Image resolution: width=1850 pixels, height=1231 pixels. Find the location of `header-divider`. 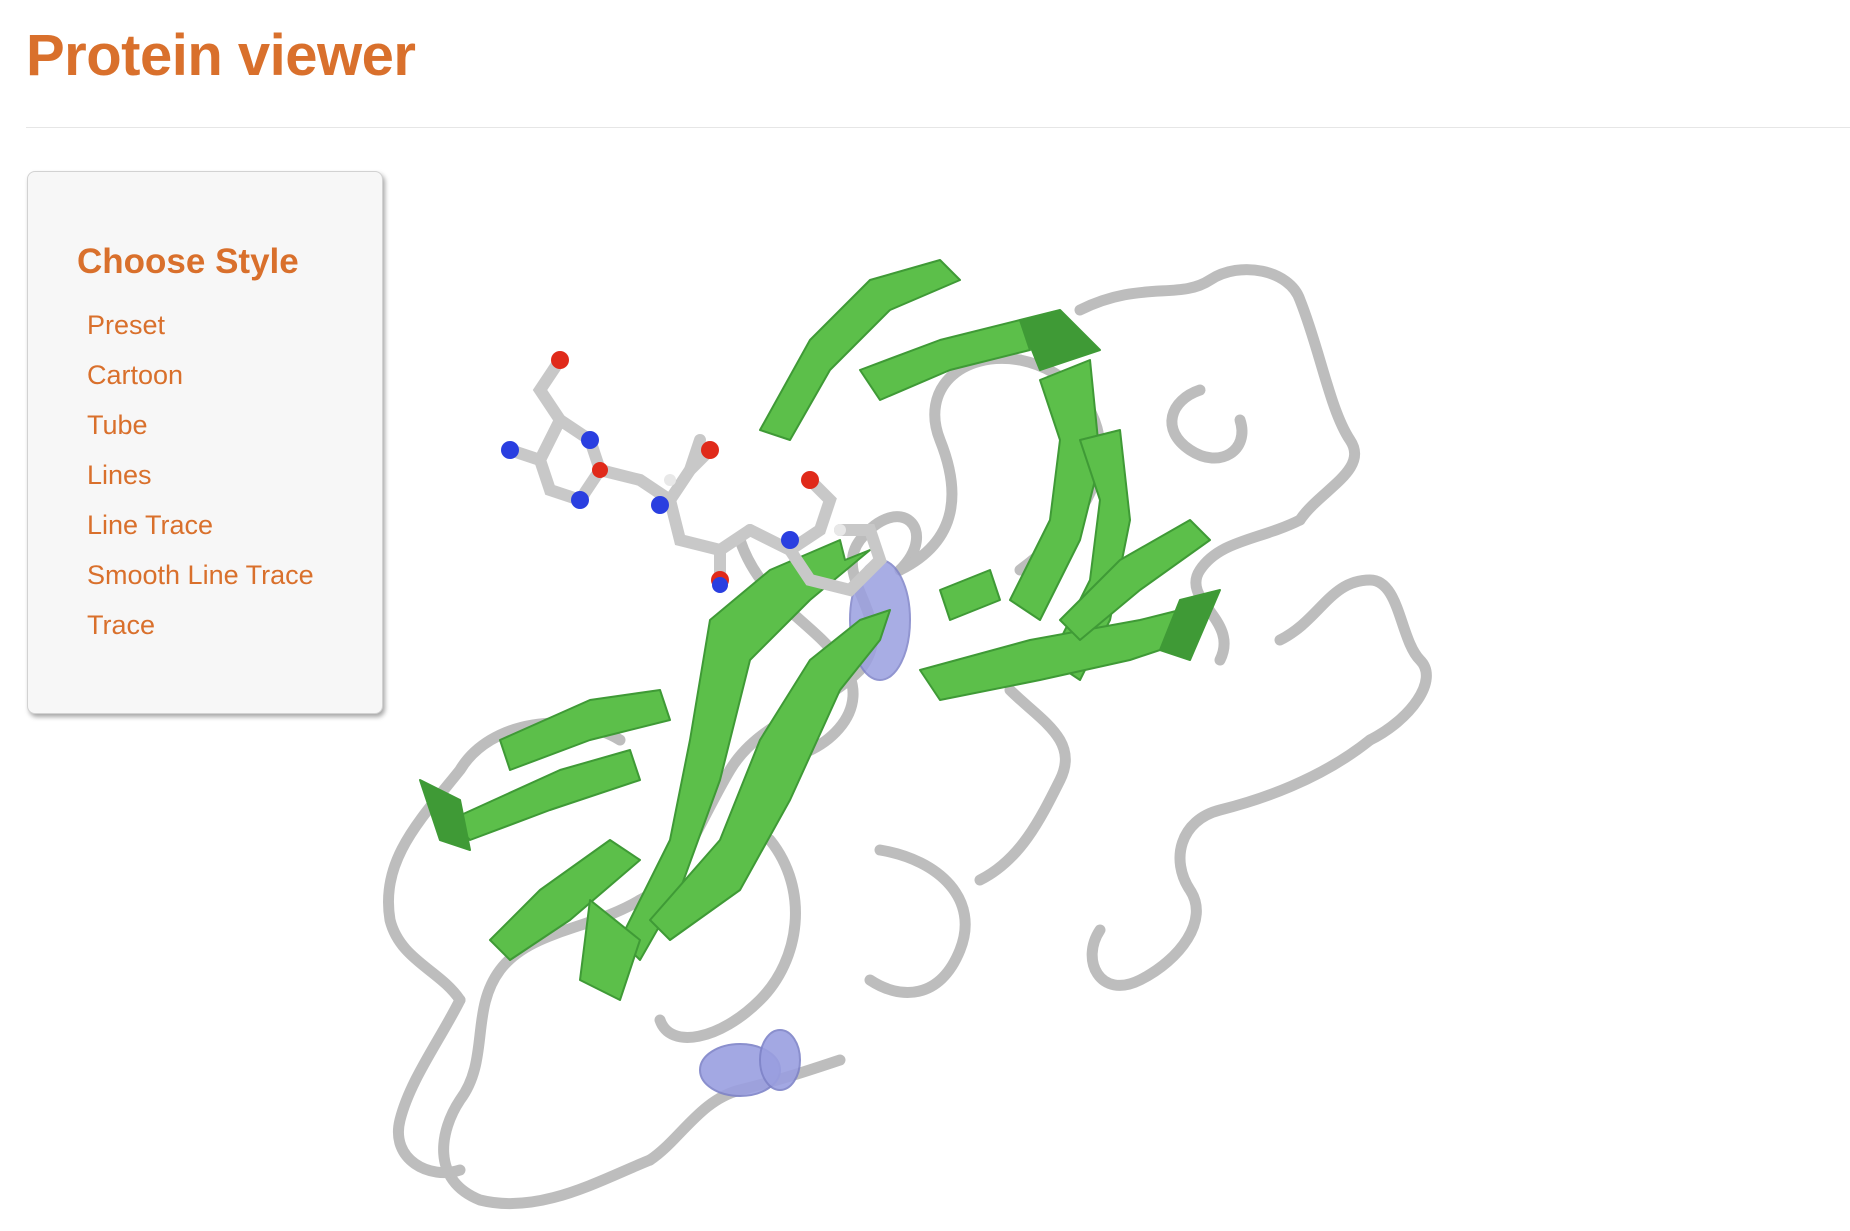

header-divider is located at coordinates (938, 127).